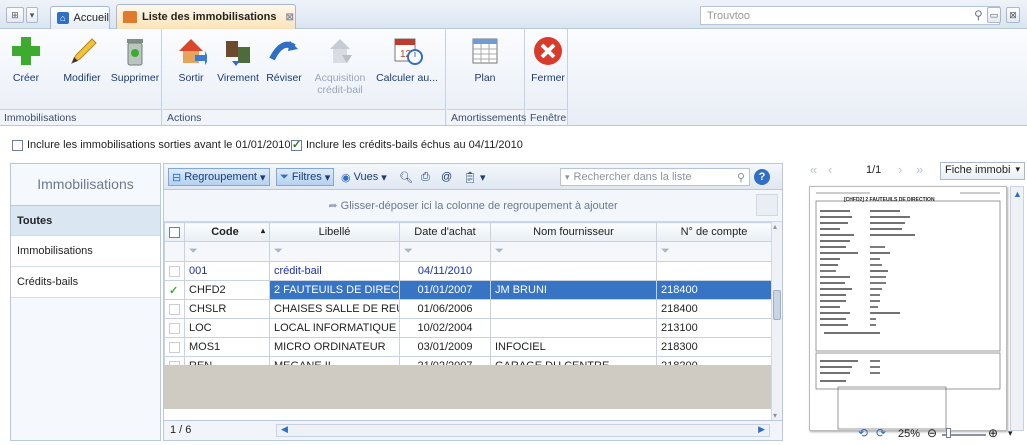 This screenshot has width=1027, height=445. I want to click on column-header-date-achat: Date d'achat, so click(445, 232).